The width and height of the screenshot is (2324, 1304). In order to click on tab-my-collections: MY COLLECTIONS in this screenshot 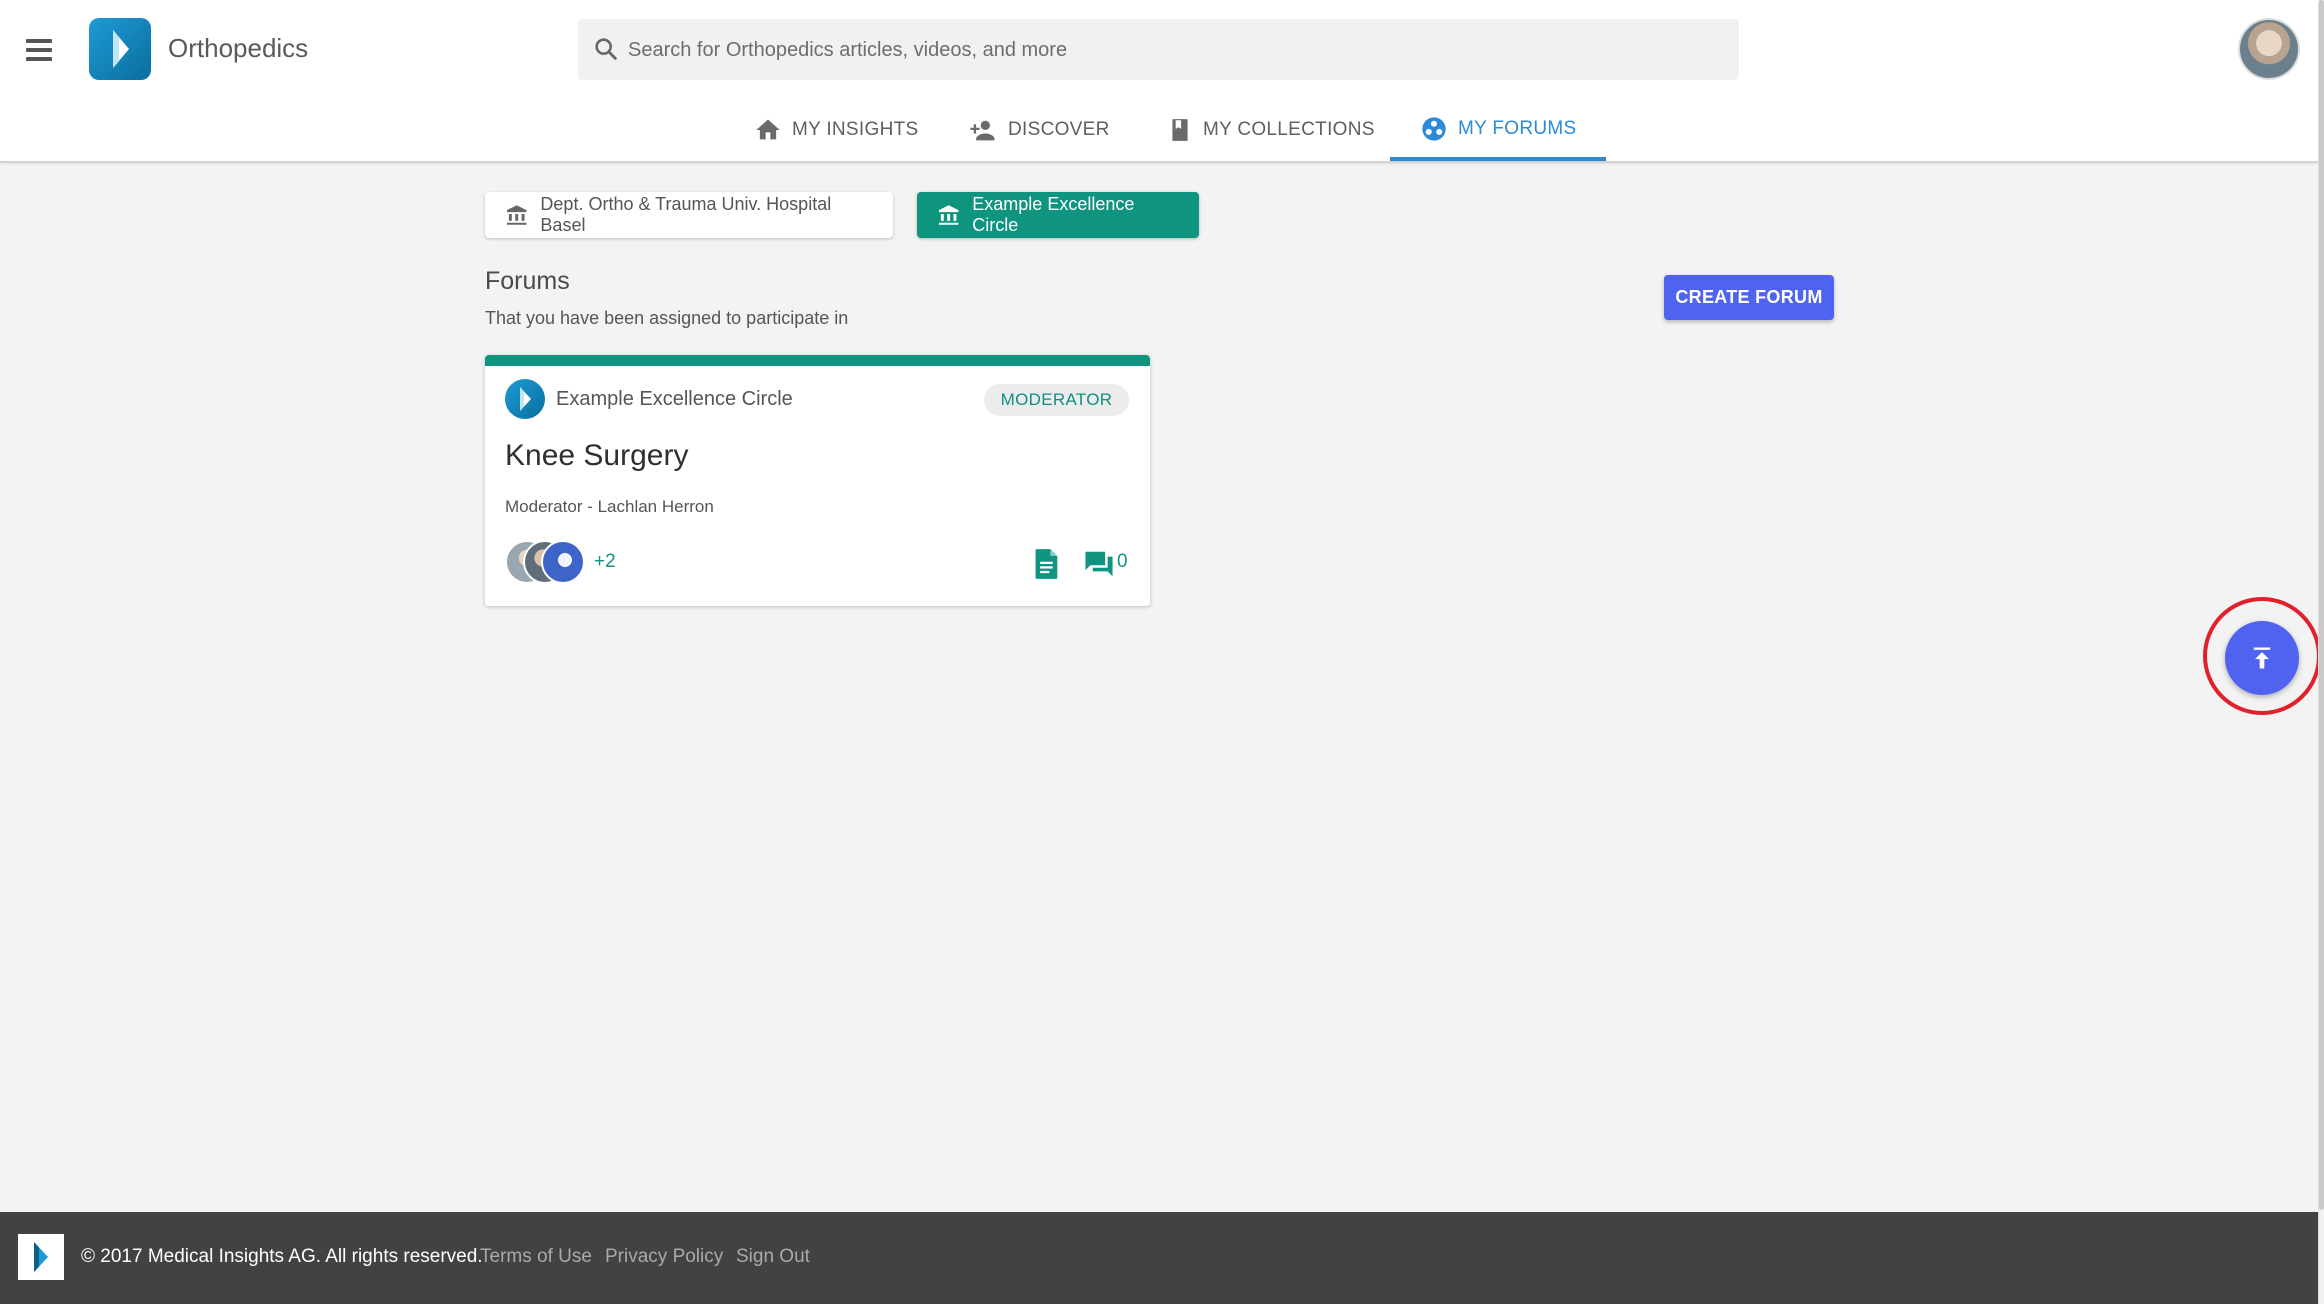, I will do `click(1271, 129)`.